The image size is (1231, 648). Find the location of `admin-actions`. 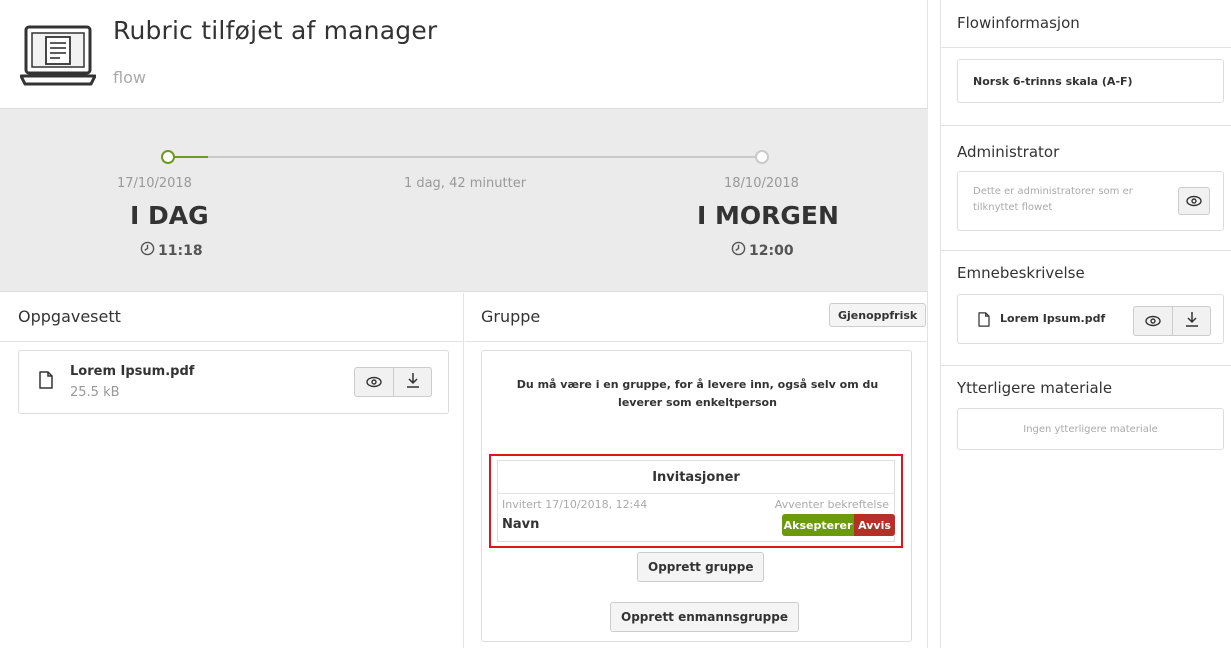

admin-actions is located at coordinates (1194, 201).